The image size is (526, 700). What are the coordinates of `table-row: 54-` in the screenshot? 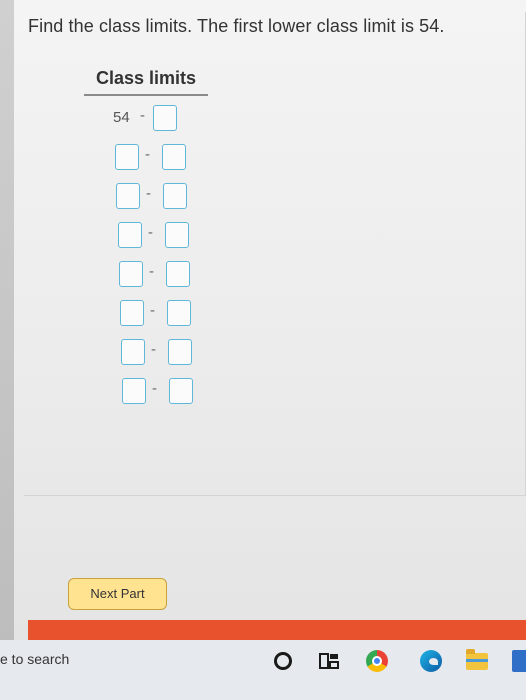 It's located at (263, 119).